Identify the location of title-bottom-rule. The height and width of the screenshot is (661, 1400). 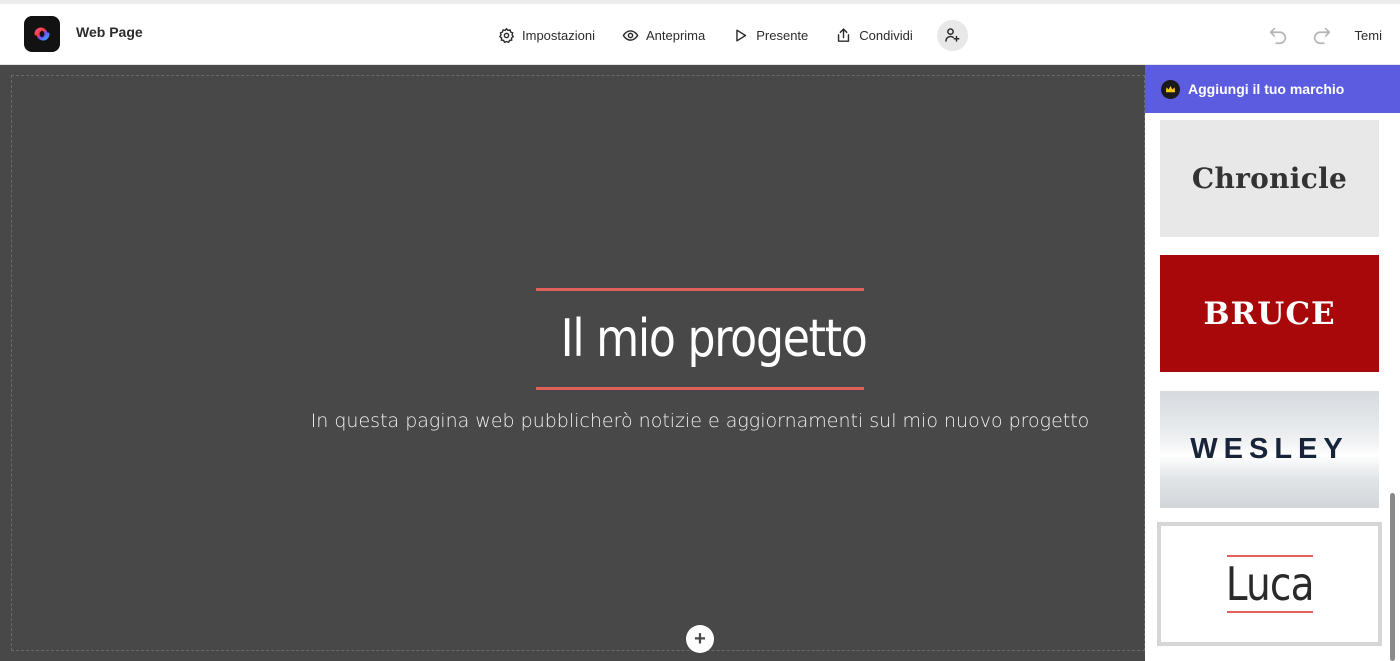
(700, 388).